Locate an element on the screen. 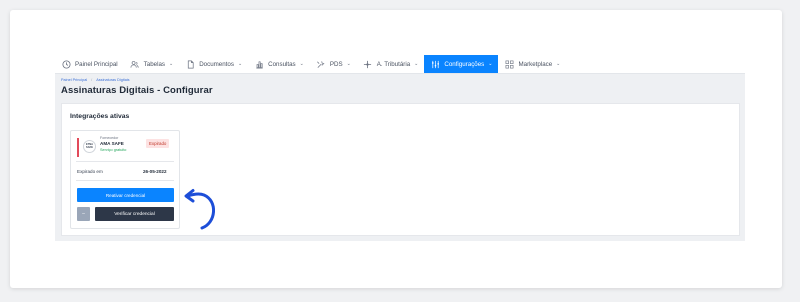 The width and height of the screenshot is (800, 302). nav-label: A. Tributária is located at coordinates (393, 64).